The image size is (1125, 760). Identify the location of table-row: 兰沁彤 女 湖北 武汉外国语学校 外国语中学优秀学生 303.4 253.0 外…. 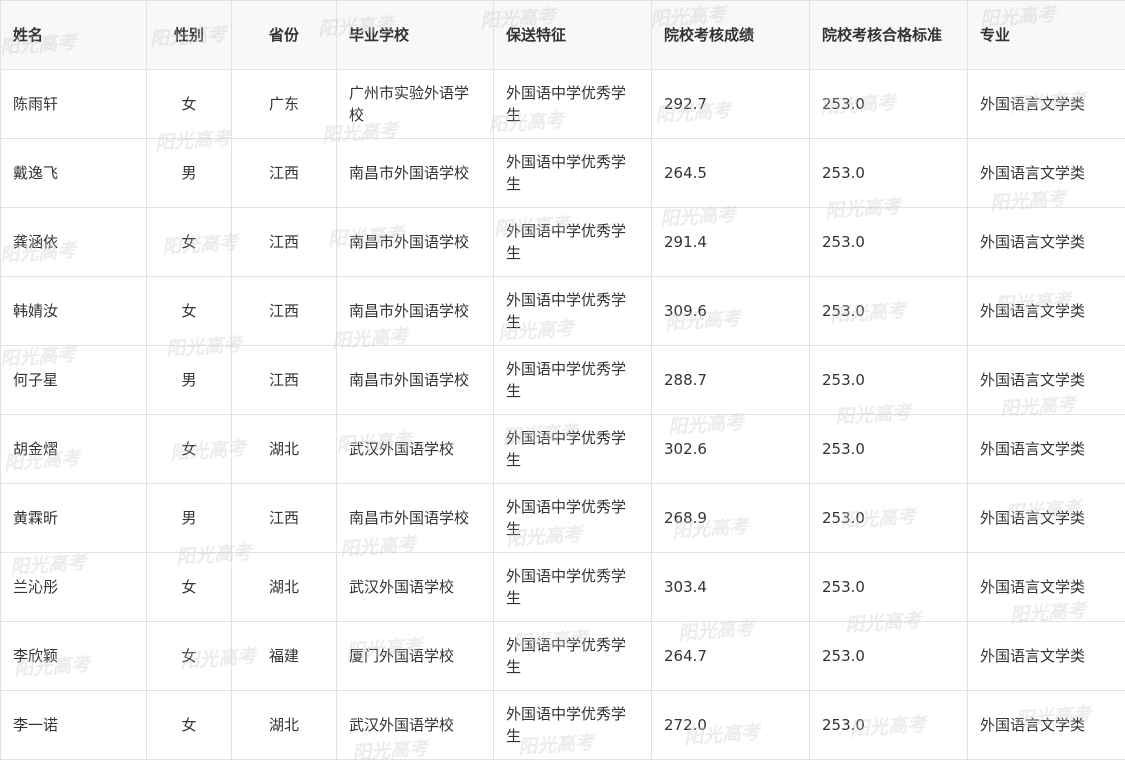
(562, 587).